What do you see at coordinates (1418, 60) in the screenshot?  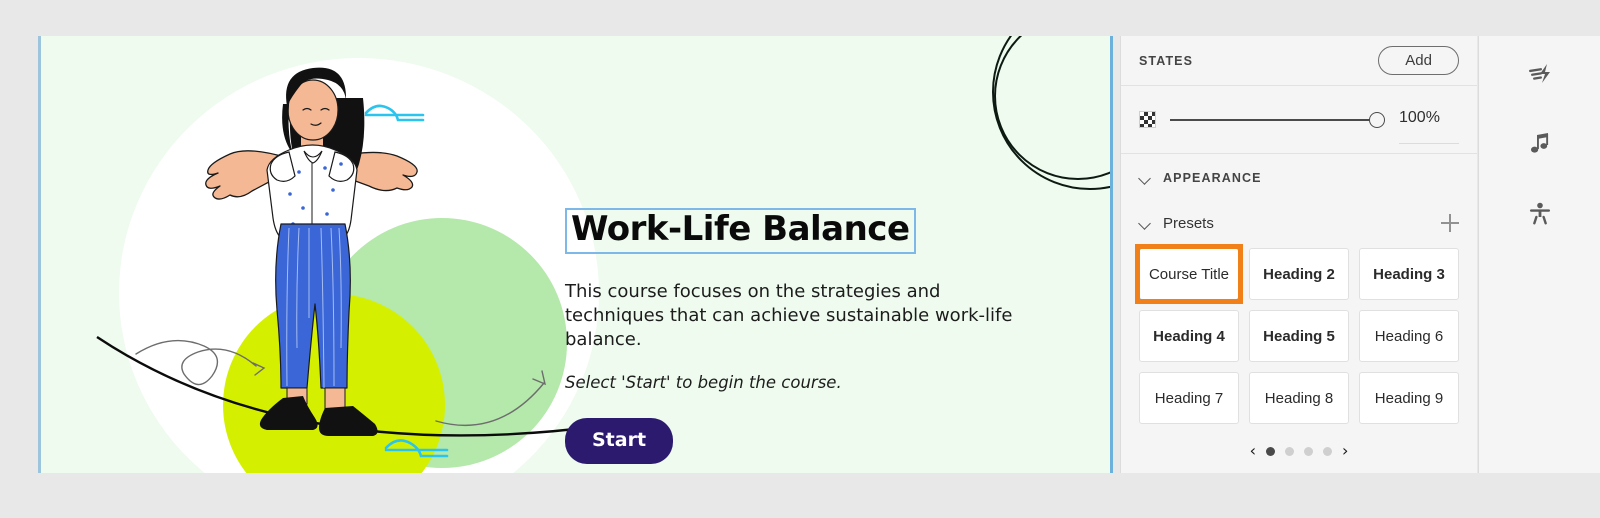 I see `add-state-button: Add` at bounding box center [1418, 60].